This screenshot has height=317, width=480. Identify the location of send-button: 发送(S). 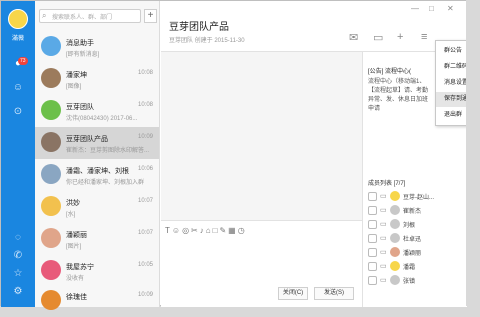
(334, 293).